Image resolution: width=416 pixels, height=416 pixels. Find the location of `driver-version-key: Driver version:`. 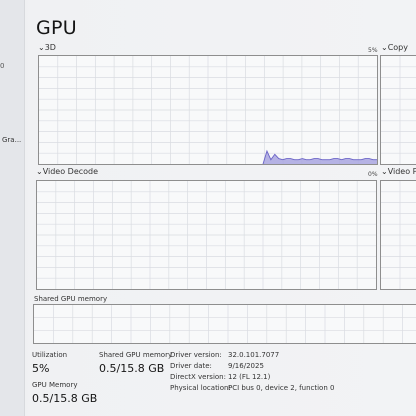

driver-version-key: Driver version: is located at coordinates (196, 355).